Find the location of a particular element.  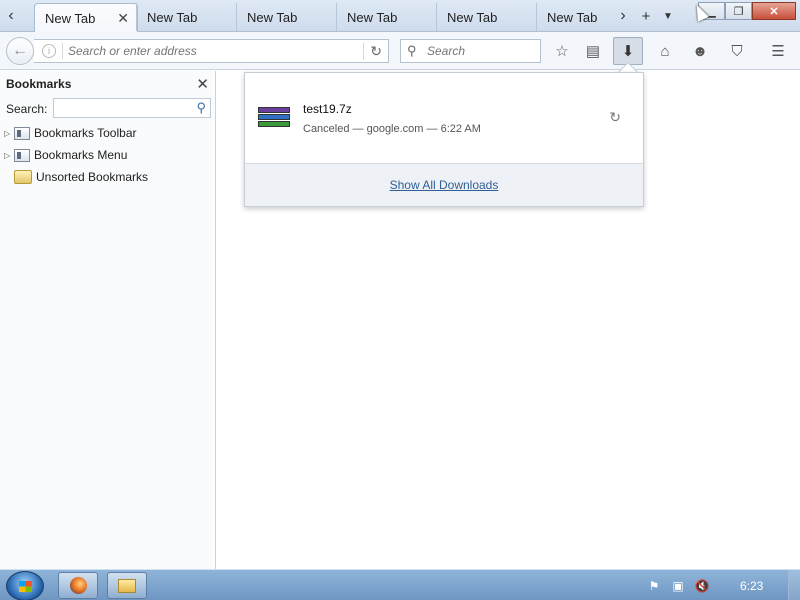

tab-1: New Tab ✕ is located at coordinates (86, 18).